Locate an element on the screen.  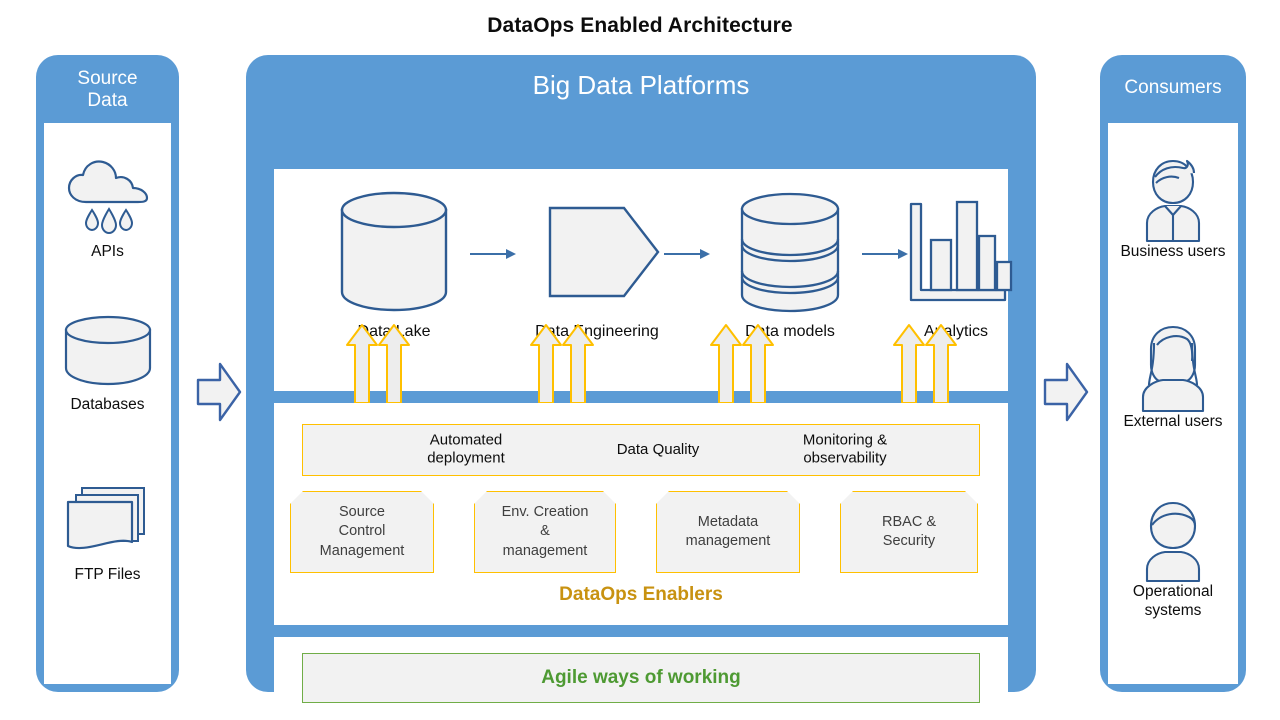
enabler-line: Management is located at coordinates (362, 550).